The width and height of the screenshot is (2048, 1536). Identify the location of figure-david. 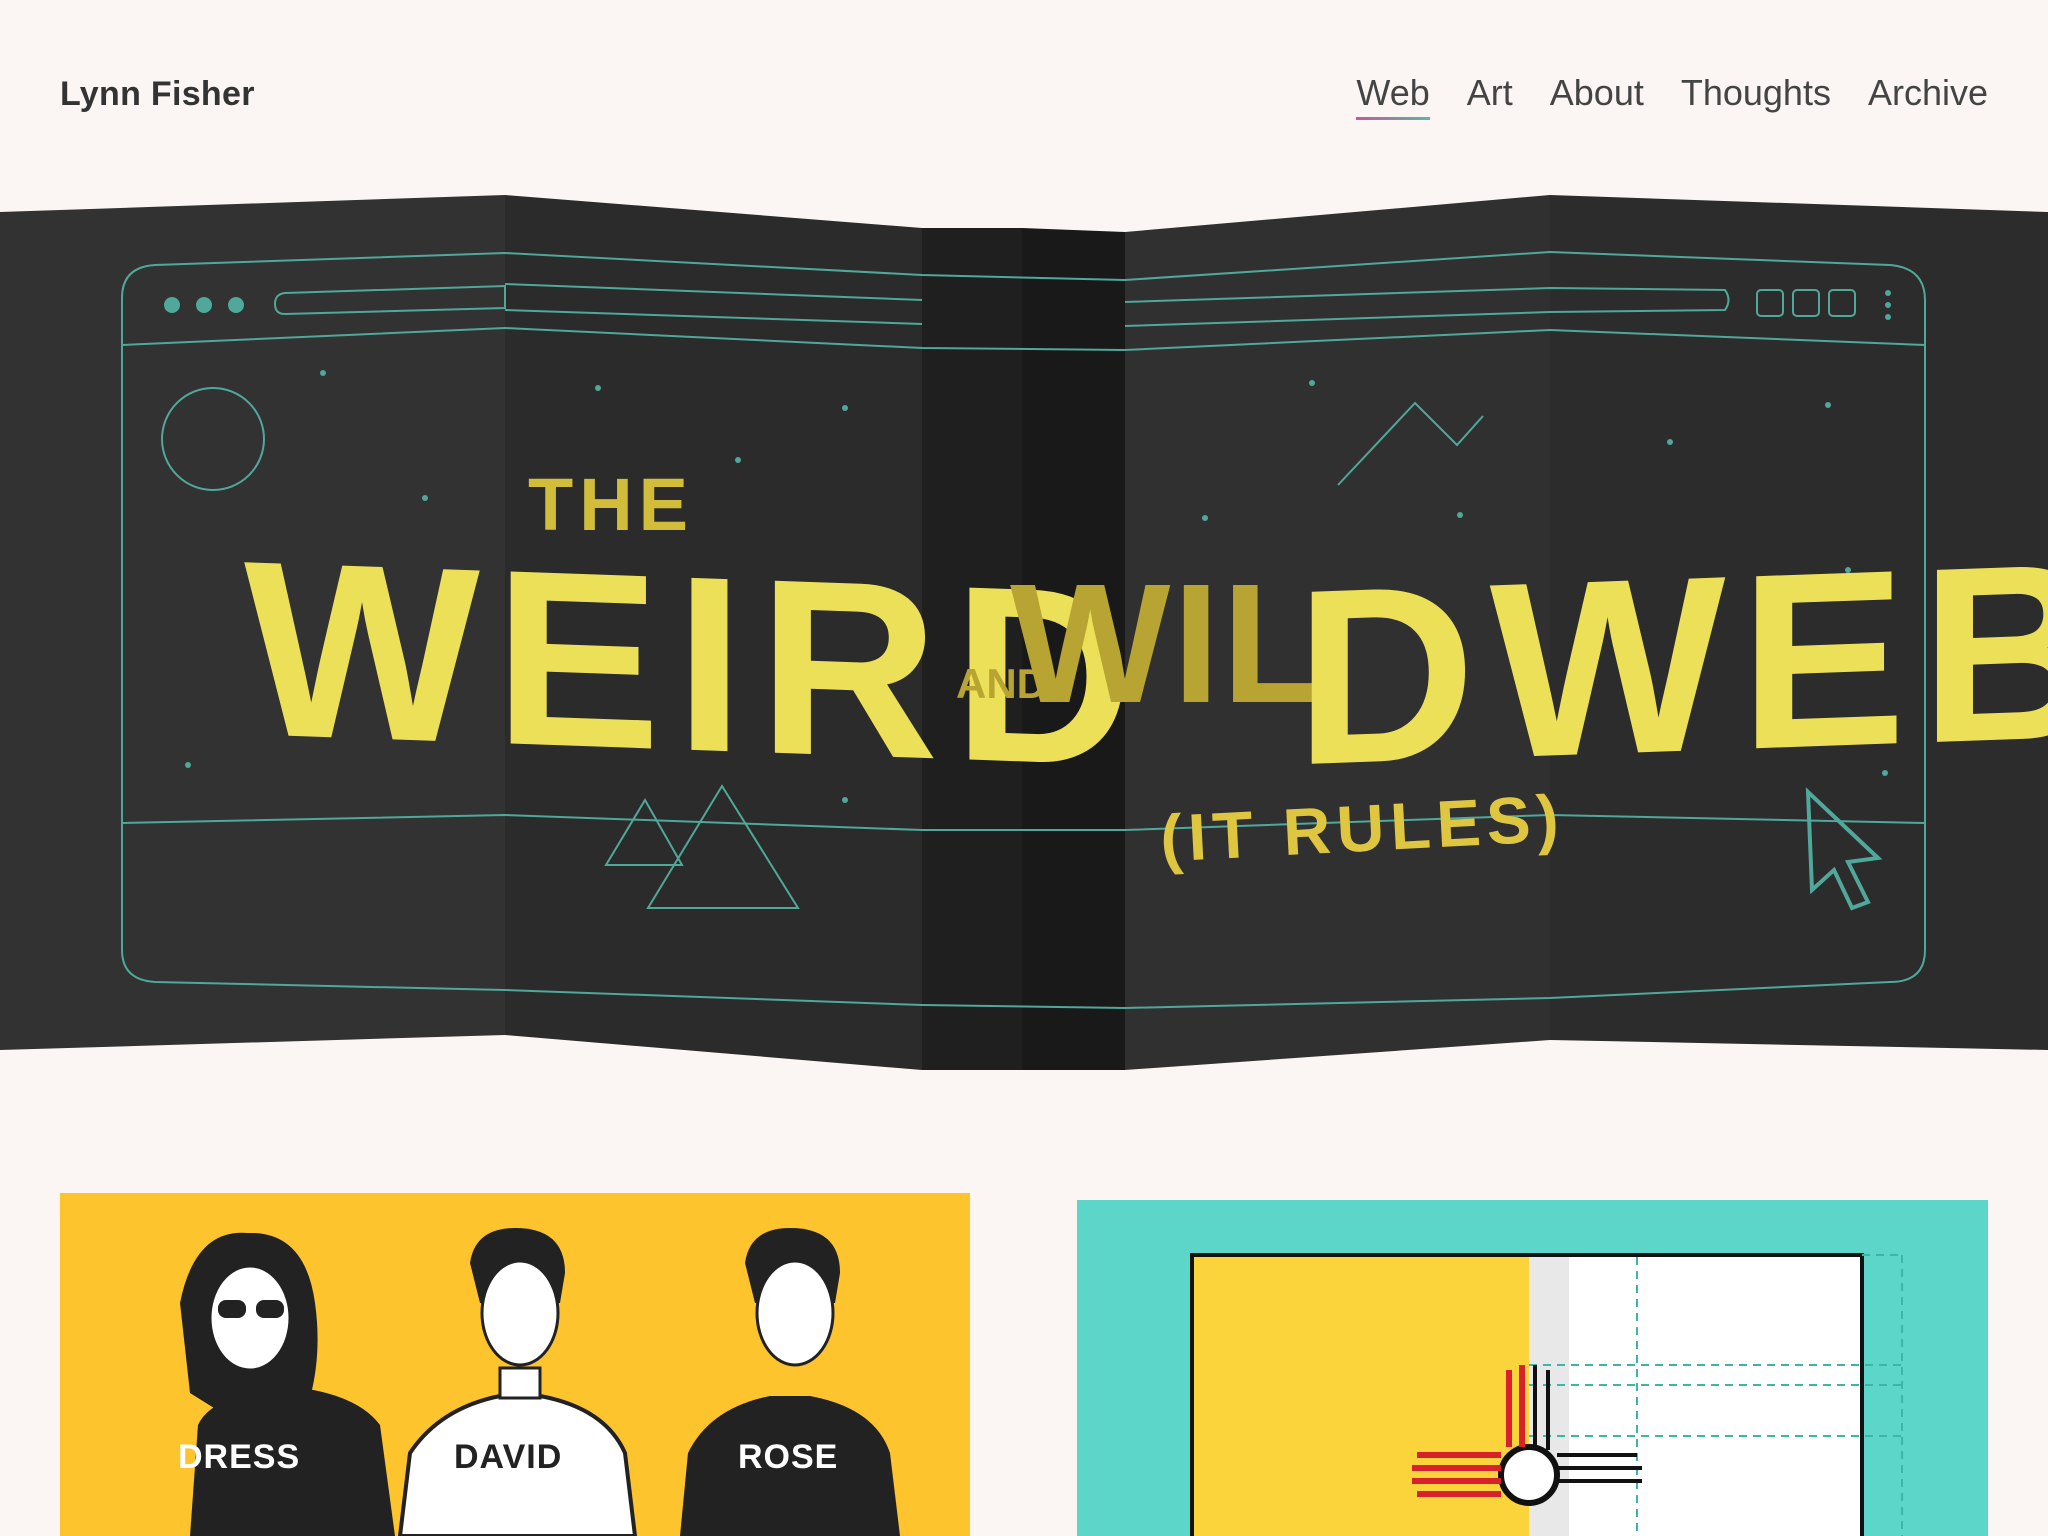
(517, 1382).